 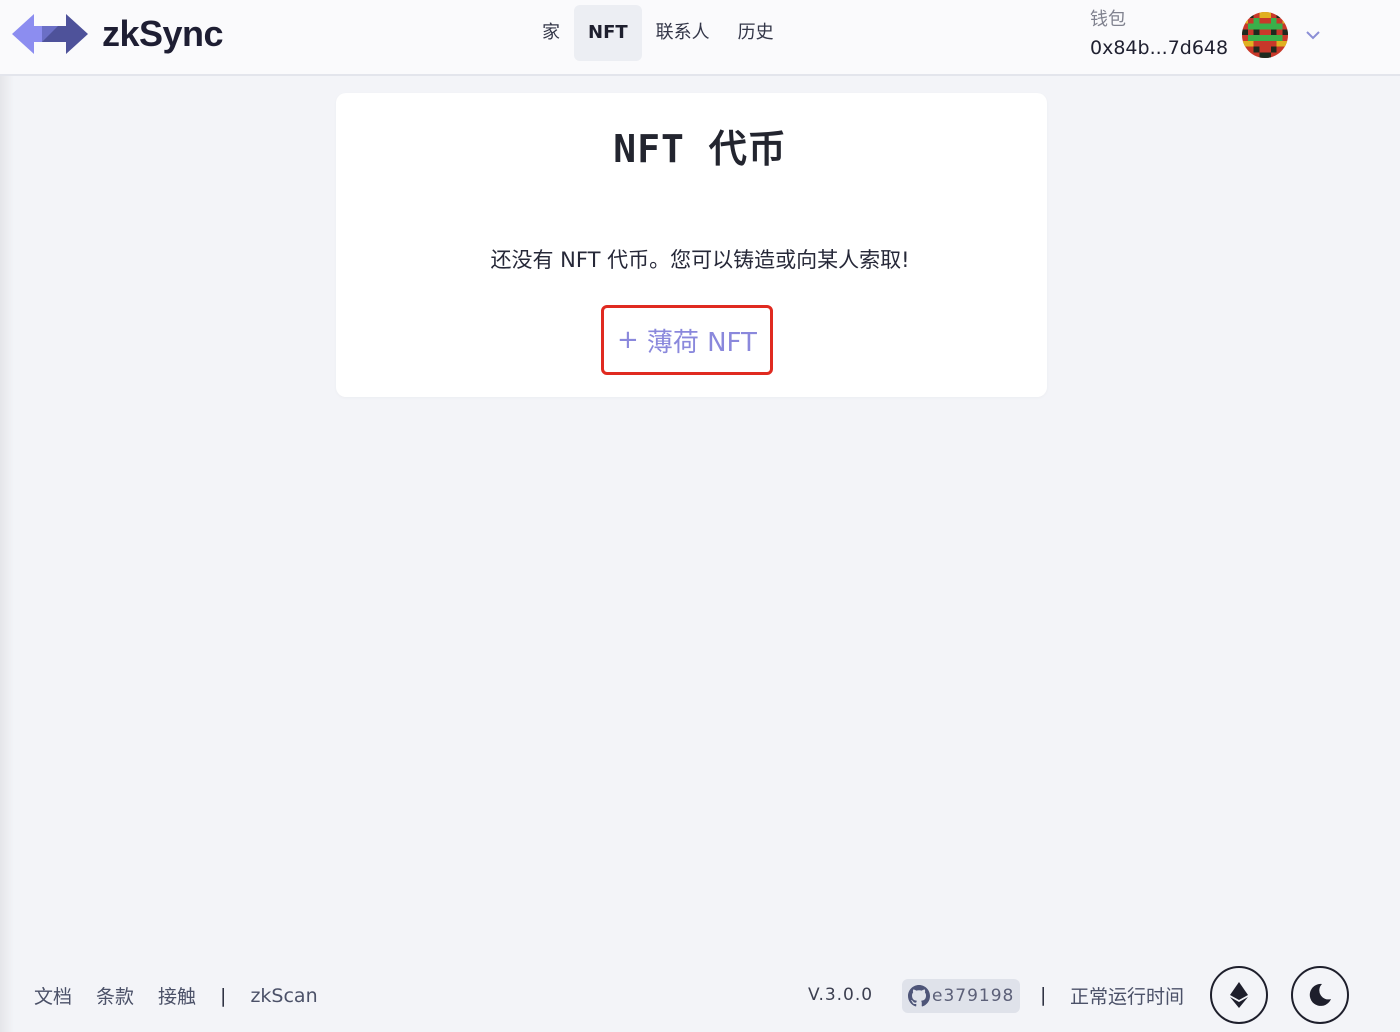 What do you see at coordinates (1159, 48) in the screenshot?
I see `wallet-address: 0x84b...7d648` at bounding box center [1159, 48].